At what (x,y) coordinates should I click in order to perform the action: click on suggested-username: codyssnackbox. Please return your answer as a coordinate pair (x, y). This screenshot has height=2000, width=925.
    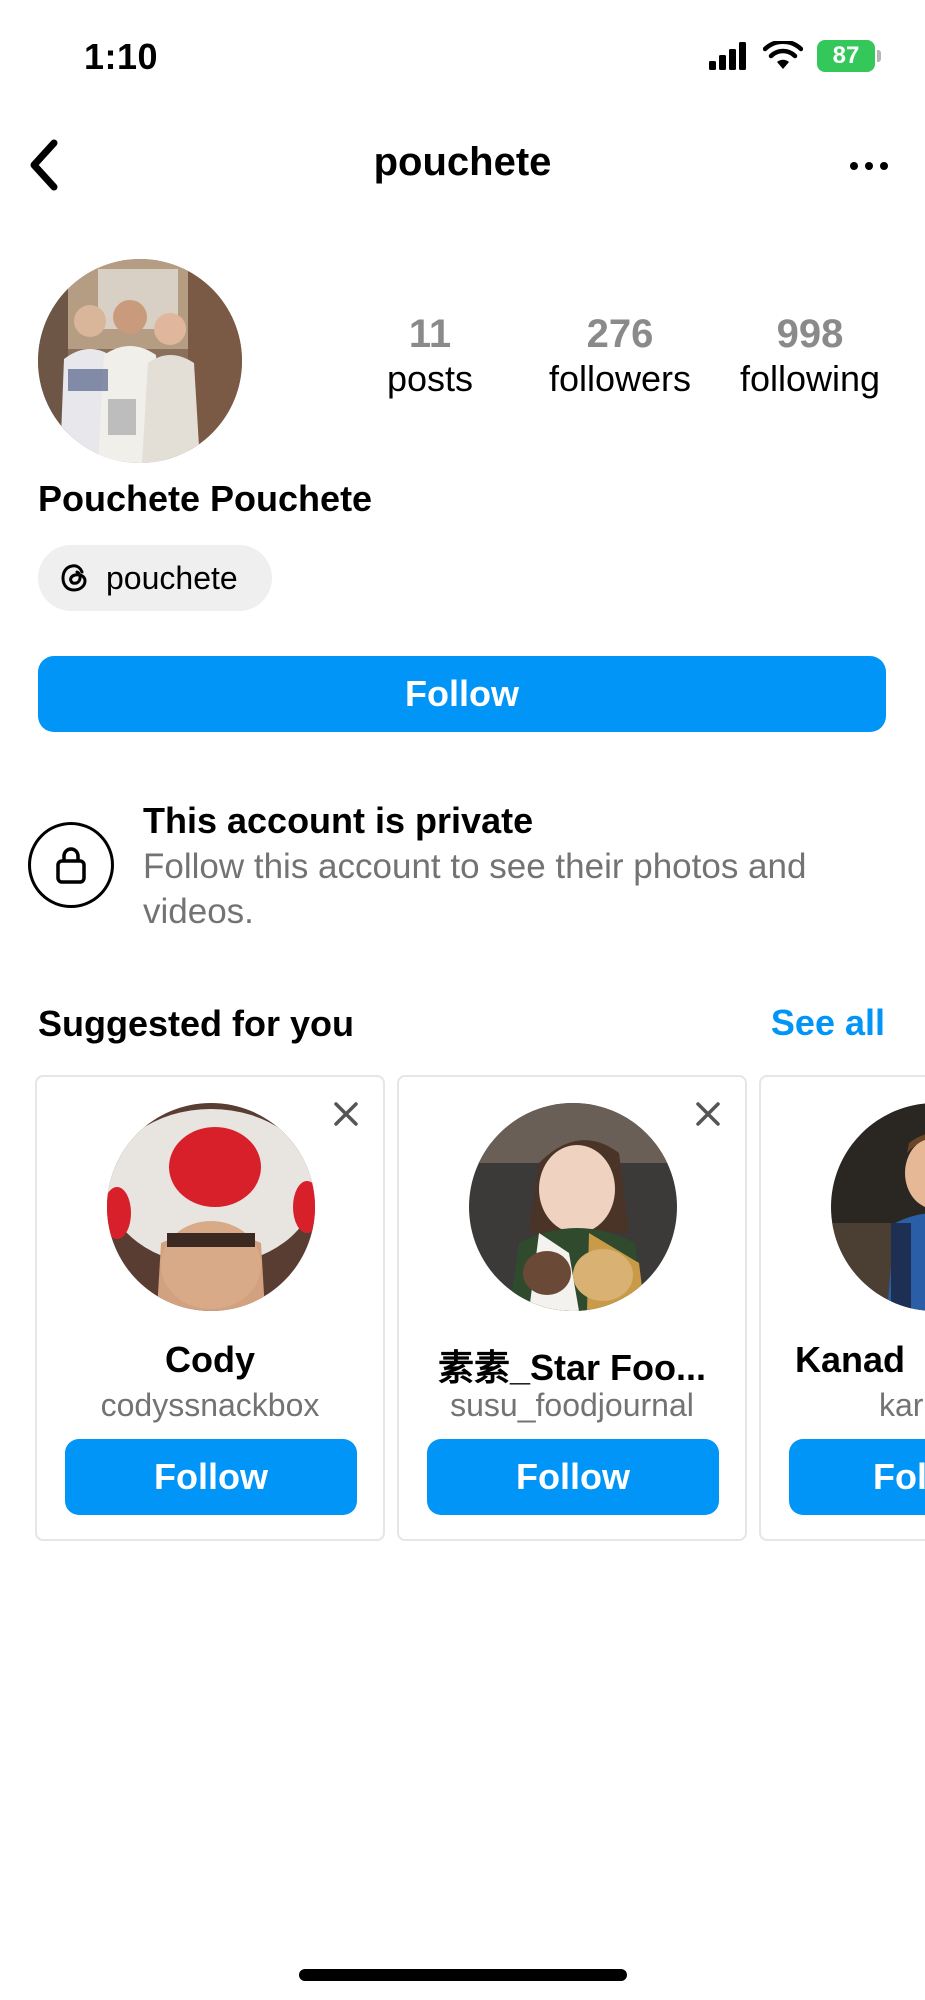
    Looking at the image, I should click on (210, 1405).